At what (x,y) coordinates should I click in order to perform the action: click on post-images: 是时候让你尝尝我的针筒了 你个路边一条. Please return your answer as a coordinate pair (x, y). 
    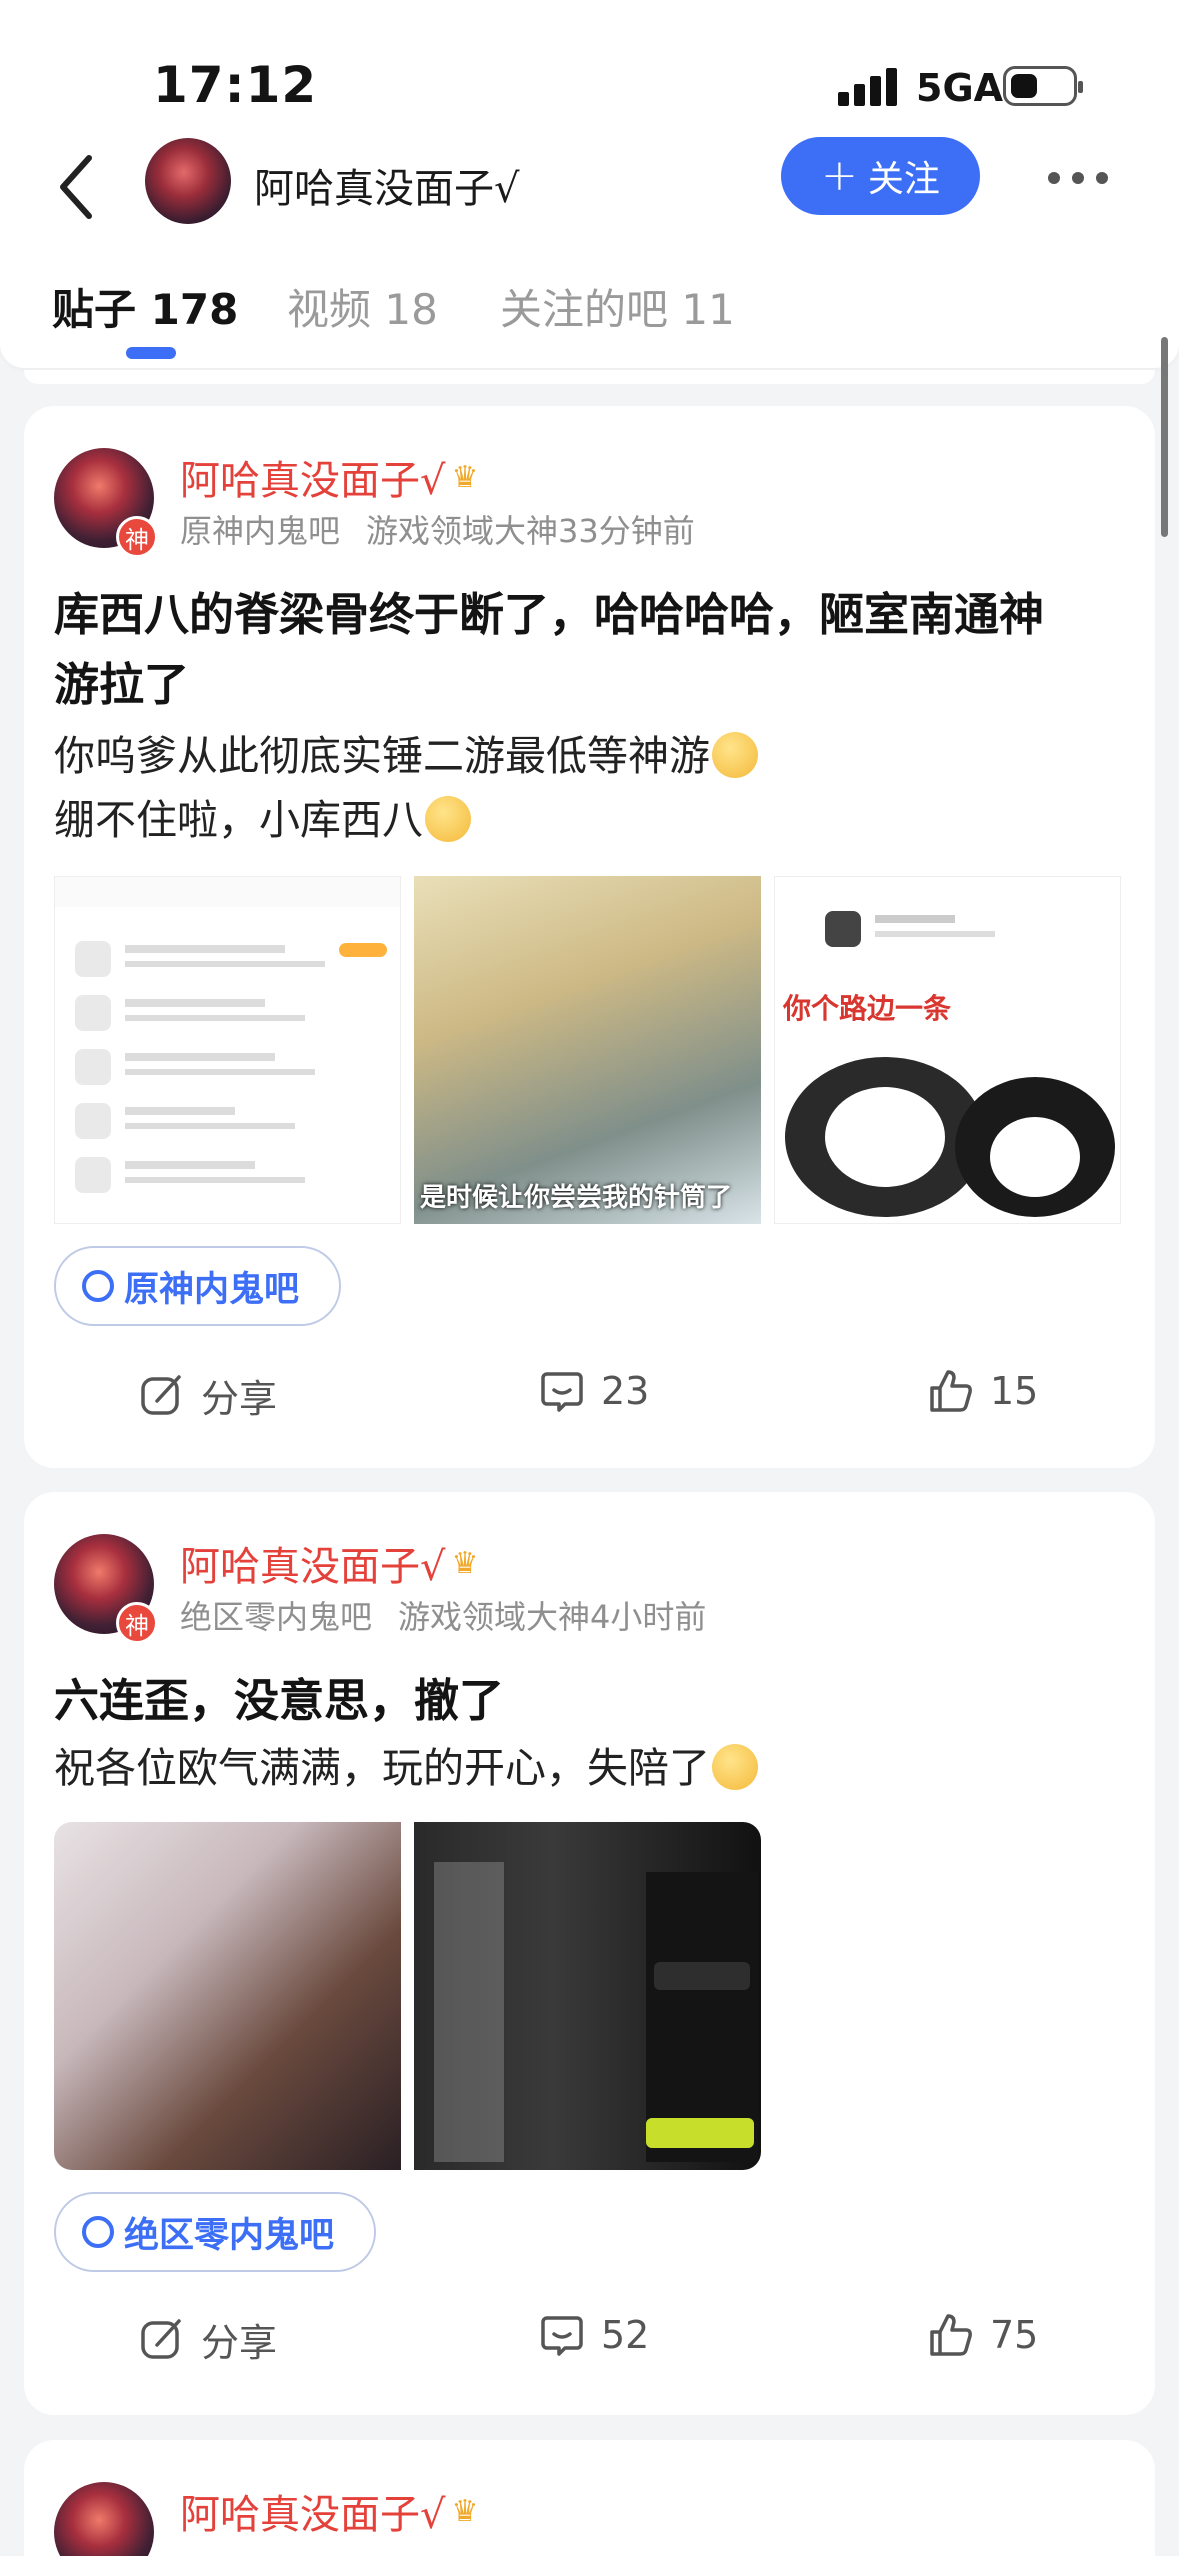
    Looking at the image, I should click on (587, 1050).